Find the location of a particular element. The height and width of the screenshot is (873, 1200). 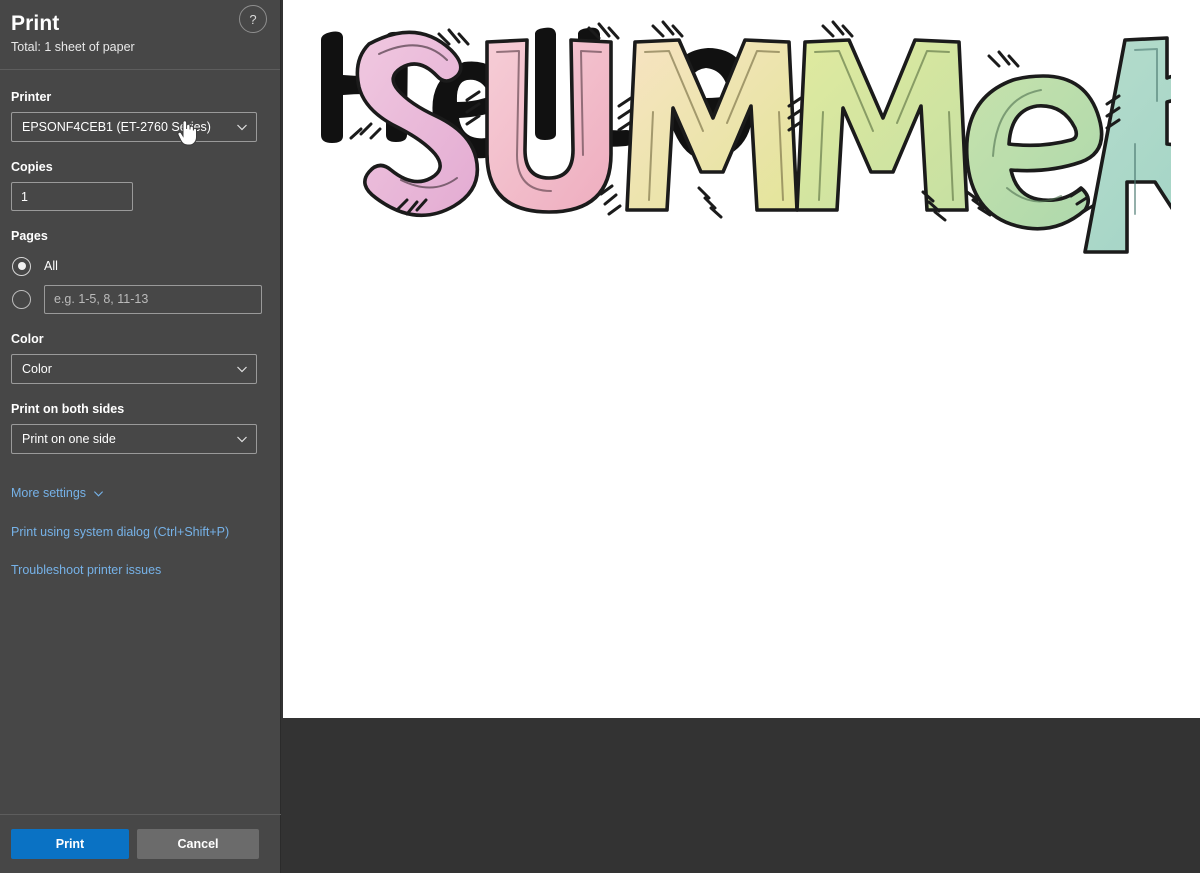

color-select-value: Color is located at coordinates (37, 369).